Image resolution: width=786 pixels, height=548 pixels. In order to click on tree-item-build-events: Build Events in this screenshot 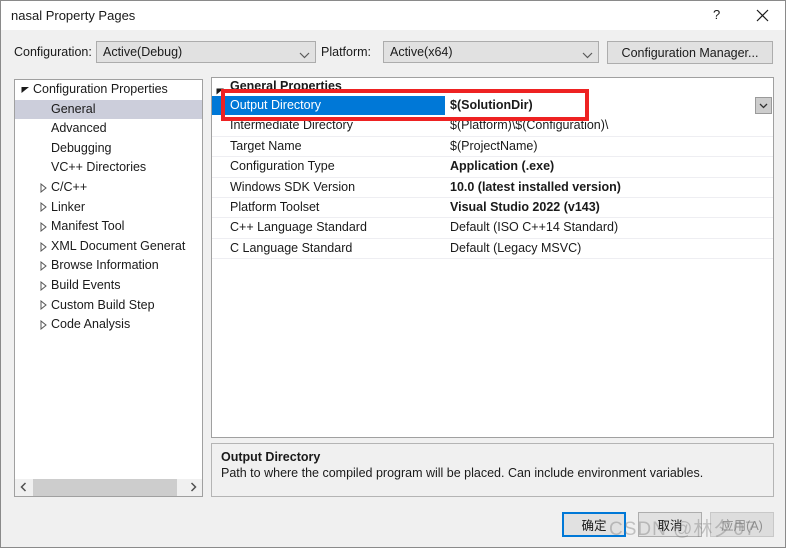, I will do `click(108, 286)`.